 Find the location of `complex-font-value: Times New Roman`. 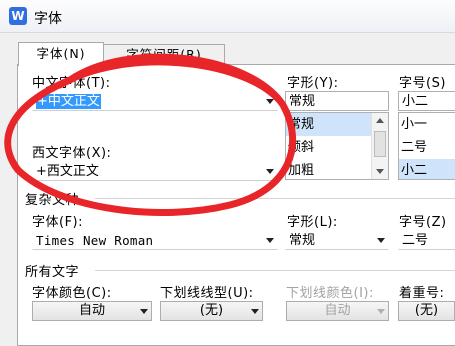

complex-font-value: Times New Roman is located at coordinates (95, 240).